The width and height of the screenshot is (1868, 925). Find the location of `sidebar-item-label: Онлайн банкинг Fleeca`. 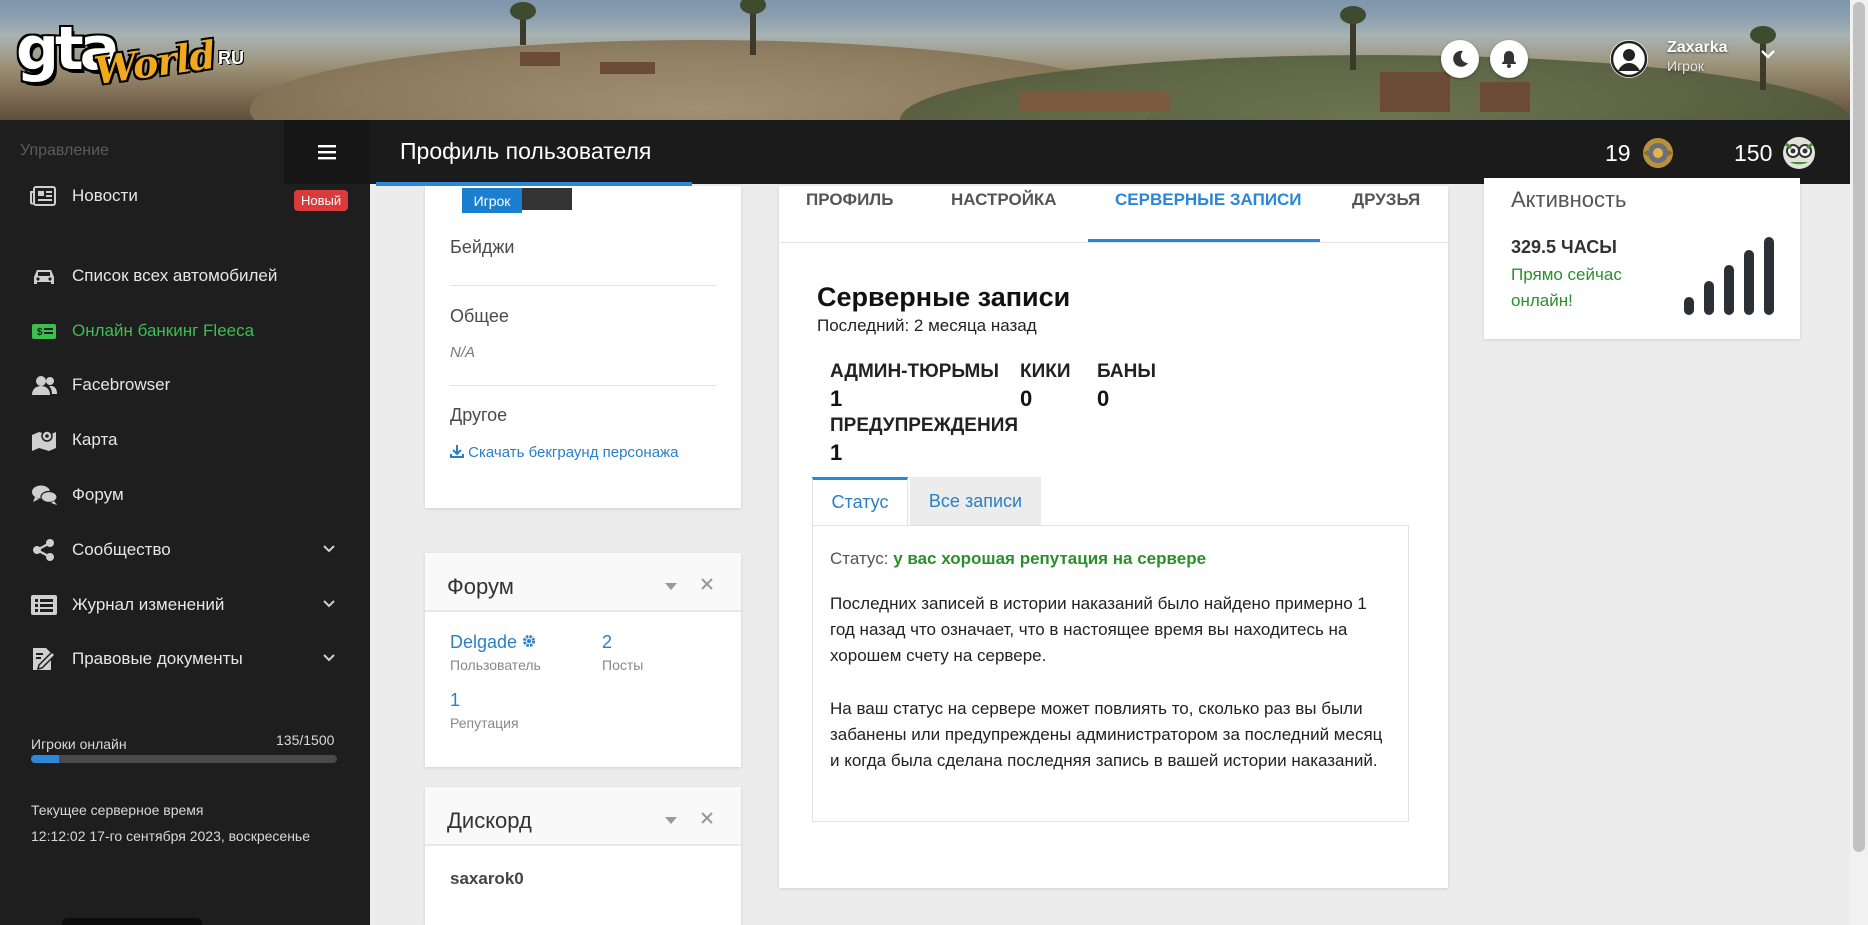

sidebar-item-label: Онлайн банкинг Fleeca is located at coordinates (163, 330).